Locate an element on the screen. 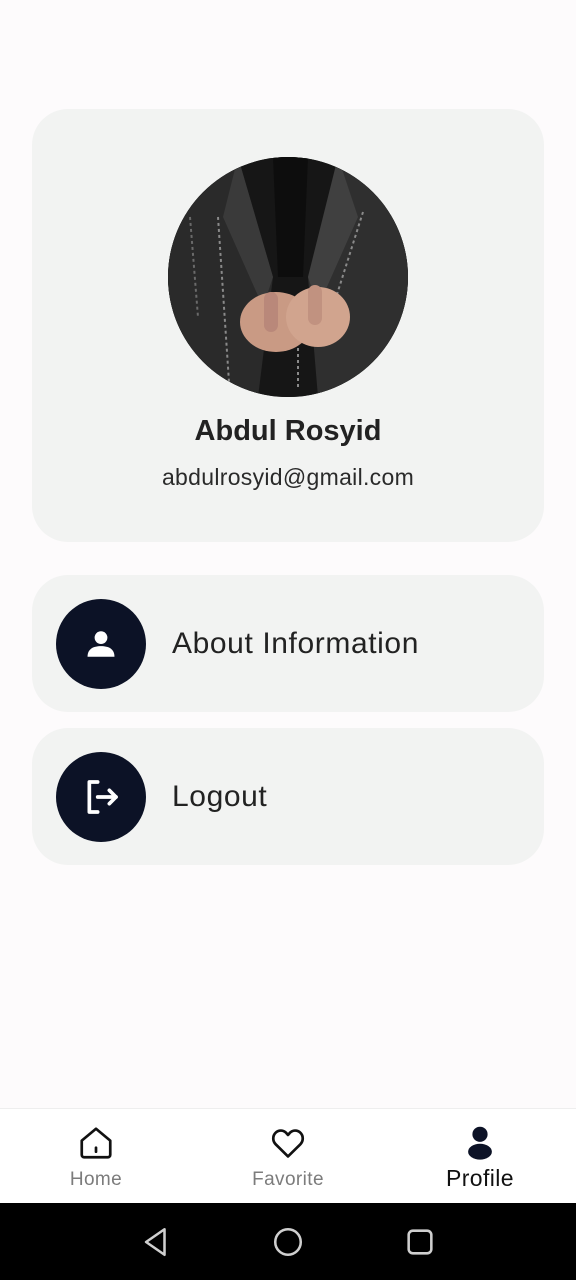 The height and width of the screenshot is (1280, 576). nav-profile: Profile is located at coordinates (480, 1156).